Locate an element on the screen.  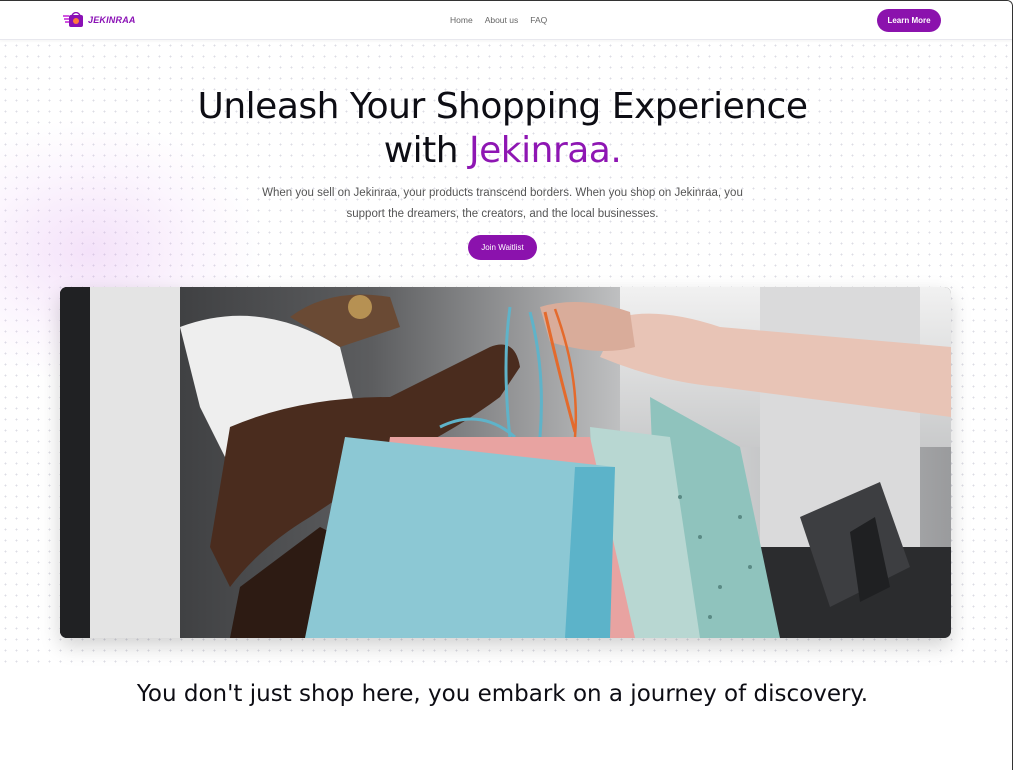
brand-logo: JEKINRAA is located at coordinates (99, 19).